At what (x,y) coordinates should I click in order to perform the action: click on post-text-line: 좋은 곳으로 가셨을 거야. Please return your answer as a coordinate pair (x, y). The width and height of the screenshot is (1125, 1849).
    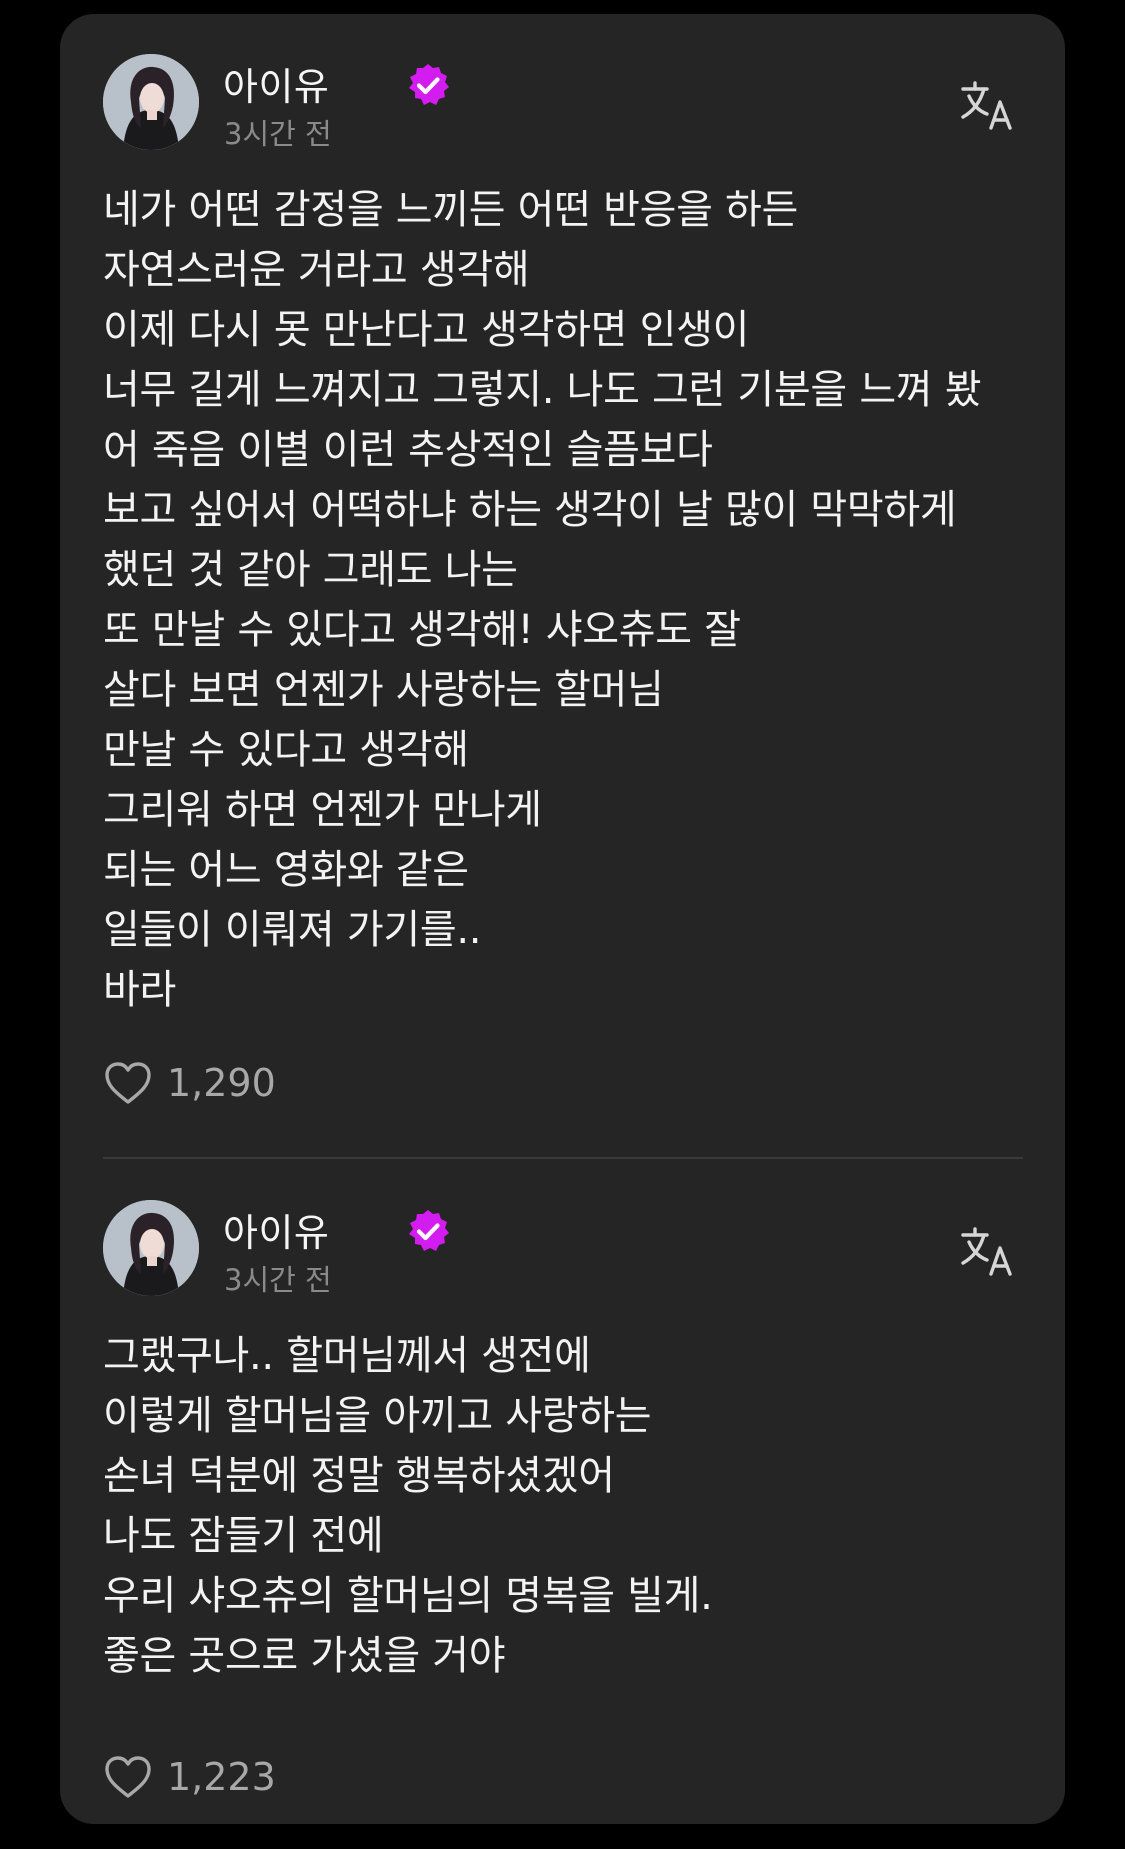
    Looking at the image, I should click on (304, 1656).